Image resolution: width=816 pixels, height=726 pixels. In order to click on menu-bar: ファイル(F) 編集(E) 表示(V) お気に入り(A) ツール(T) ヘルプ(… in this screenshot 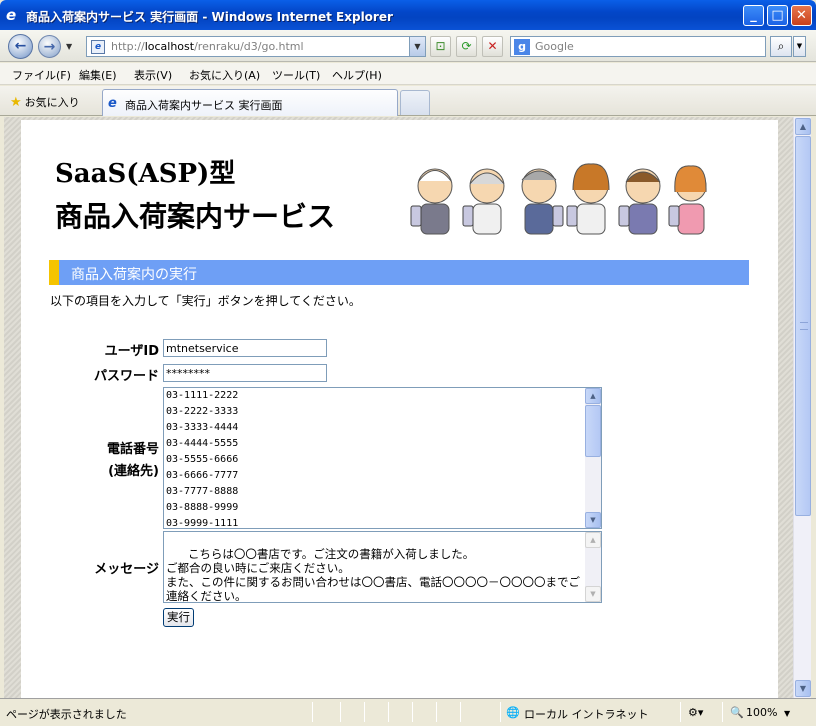, I will do `click(408, 74)`.